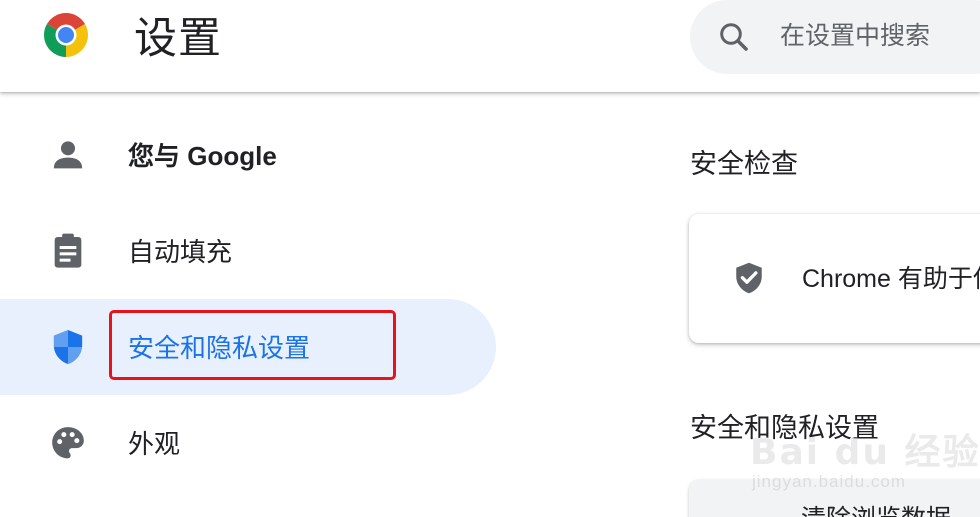  I want to click on search-box, so click(835, 37).